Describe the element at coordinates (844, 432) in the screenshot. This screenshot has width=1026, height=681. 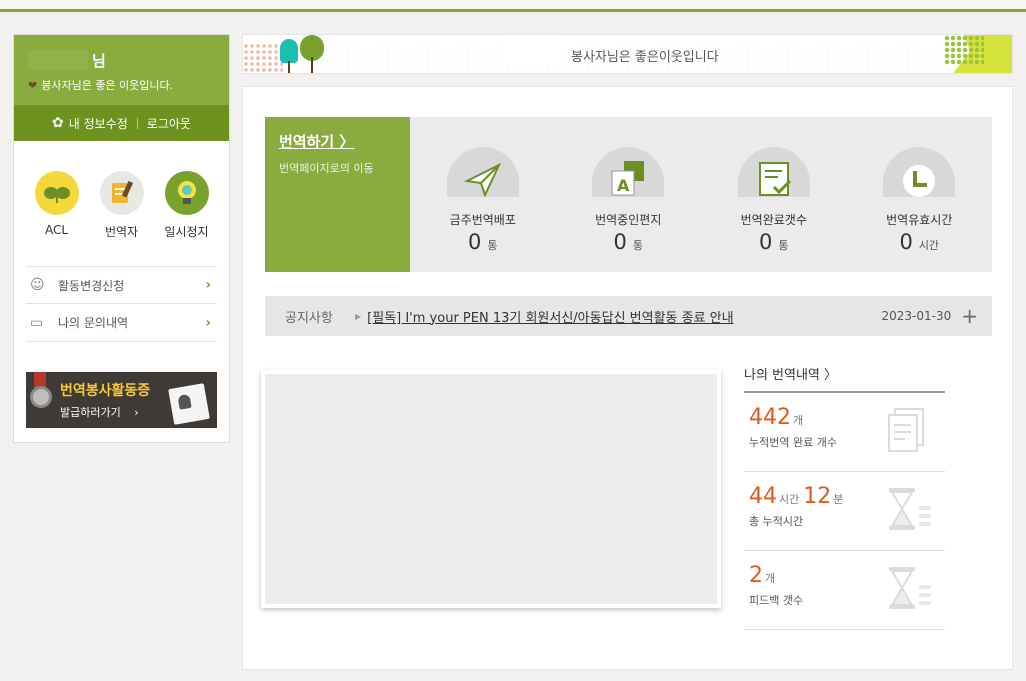
I see `history-completed: 442 개 누적번역 완료 개수` at that location.